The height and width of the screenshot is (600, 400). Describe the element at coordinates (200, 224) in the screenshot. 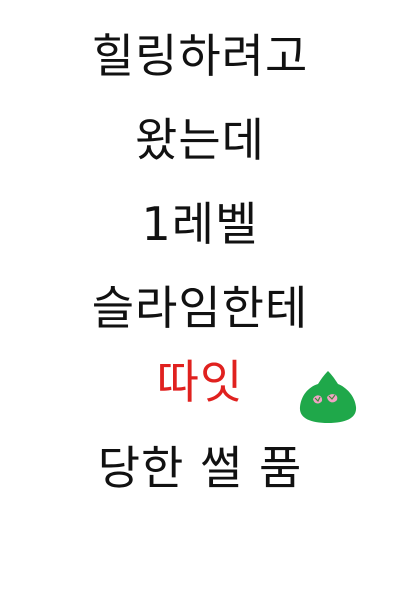

I see `caption-line-3: 1레벨` at that location.